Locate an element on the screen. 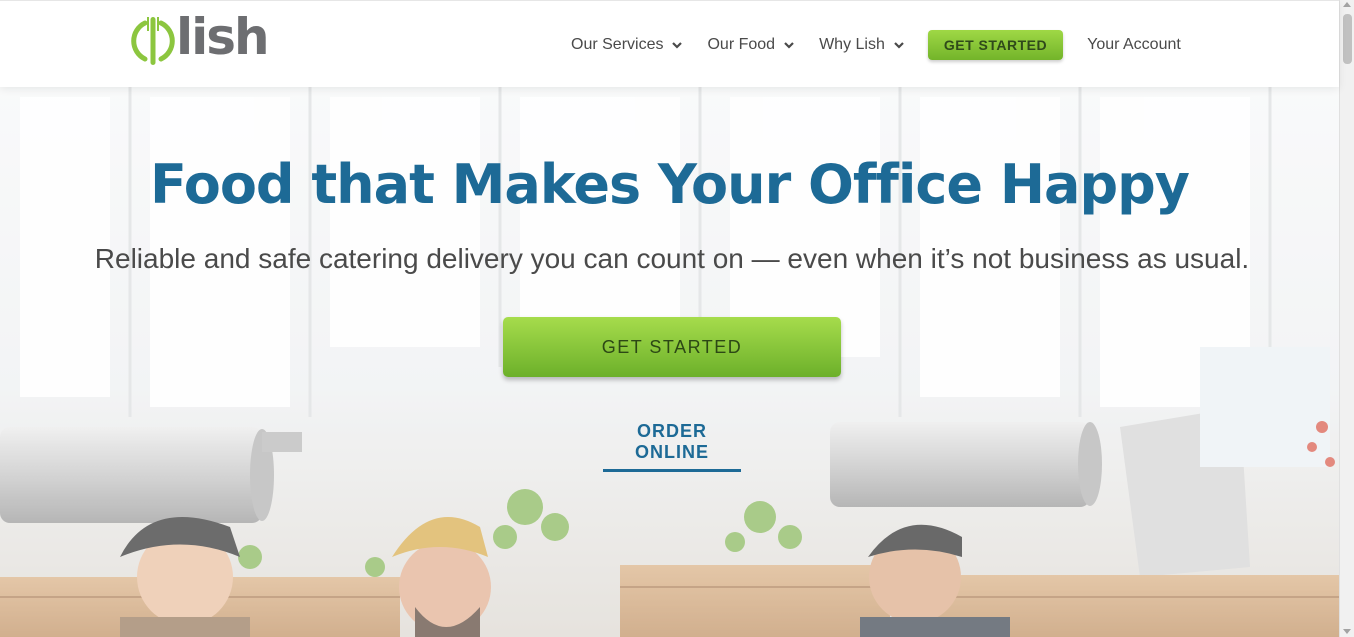 This screenshot has width=1354, height=637. header-get-started-button: GET STARTED is located at coordinates (995, 45).